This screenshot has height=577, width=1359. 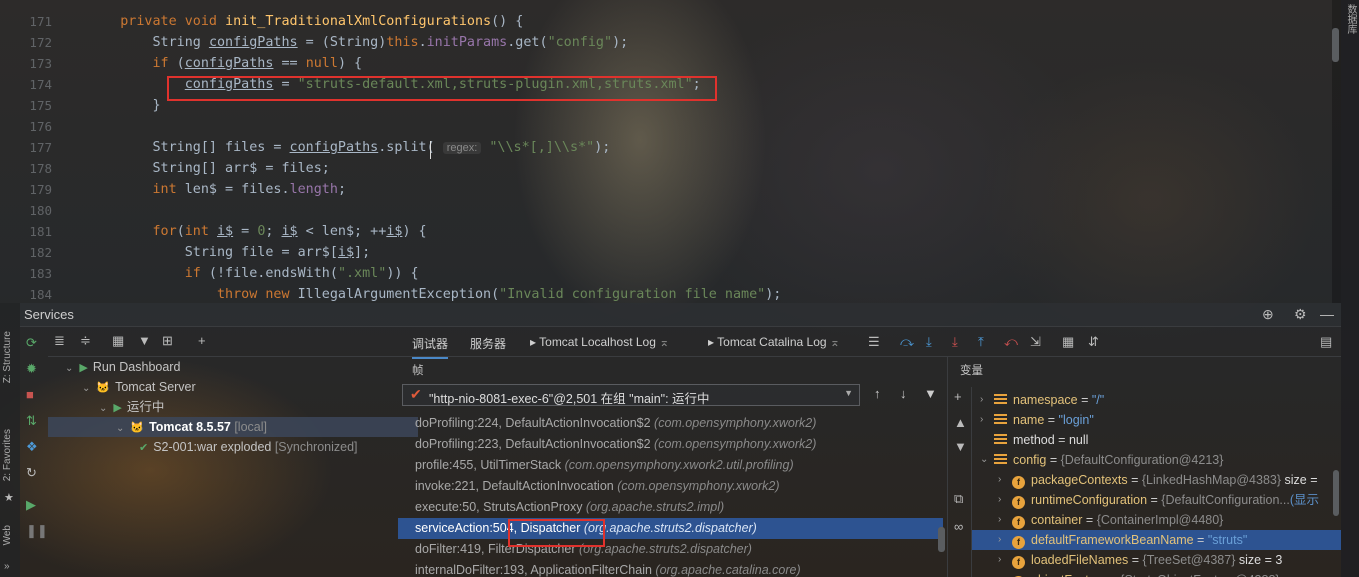 What do you see at coordinates (9, 497) in the screenshot?
I see `star-icon: ★` at bounding box center [9, 497].